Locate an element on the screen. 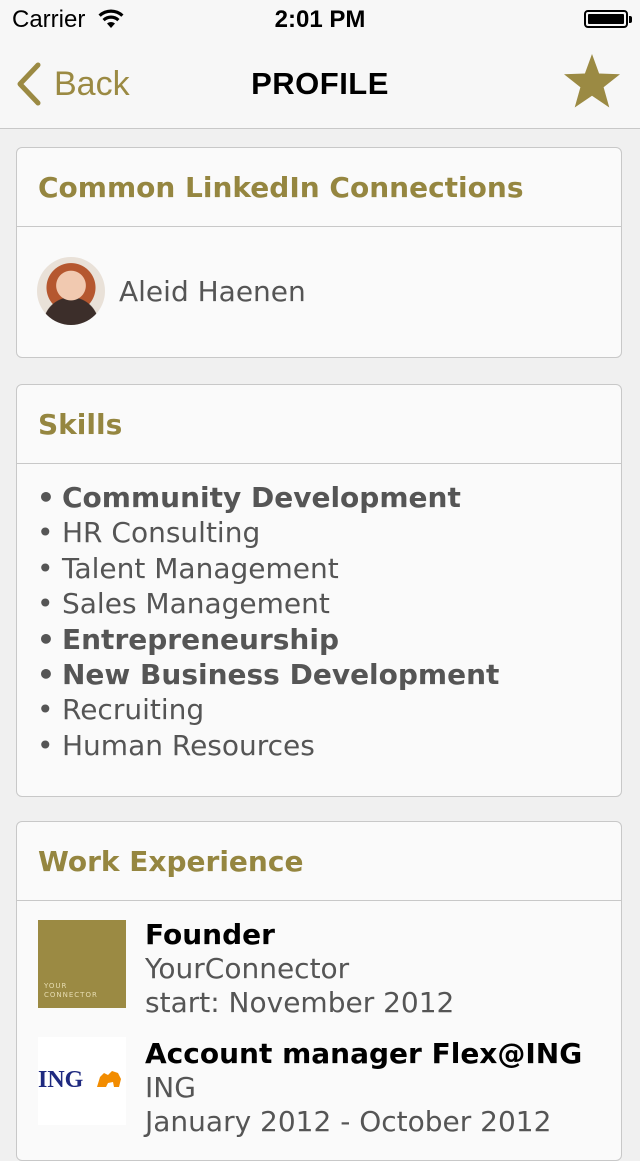  lion-icon is located at coordinates (109, 1079).